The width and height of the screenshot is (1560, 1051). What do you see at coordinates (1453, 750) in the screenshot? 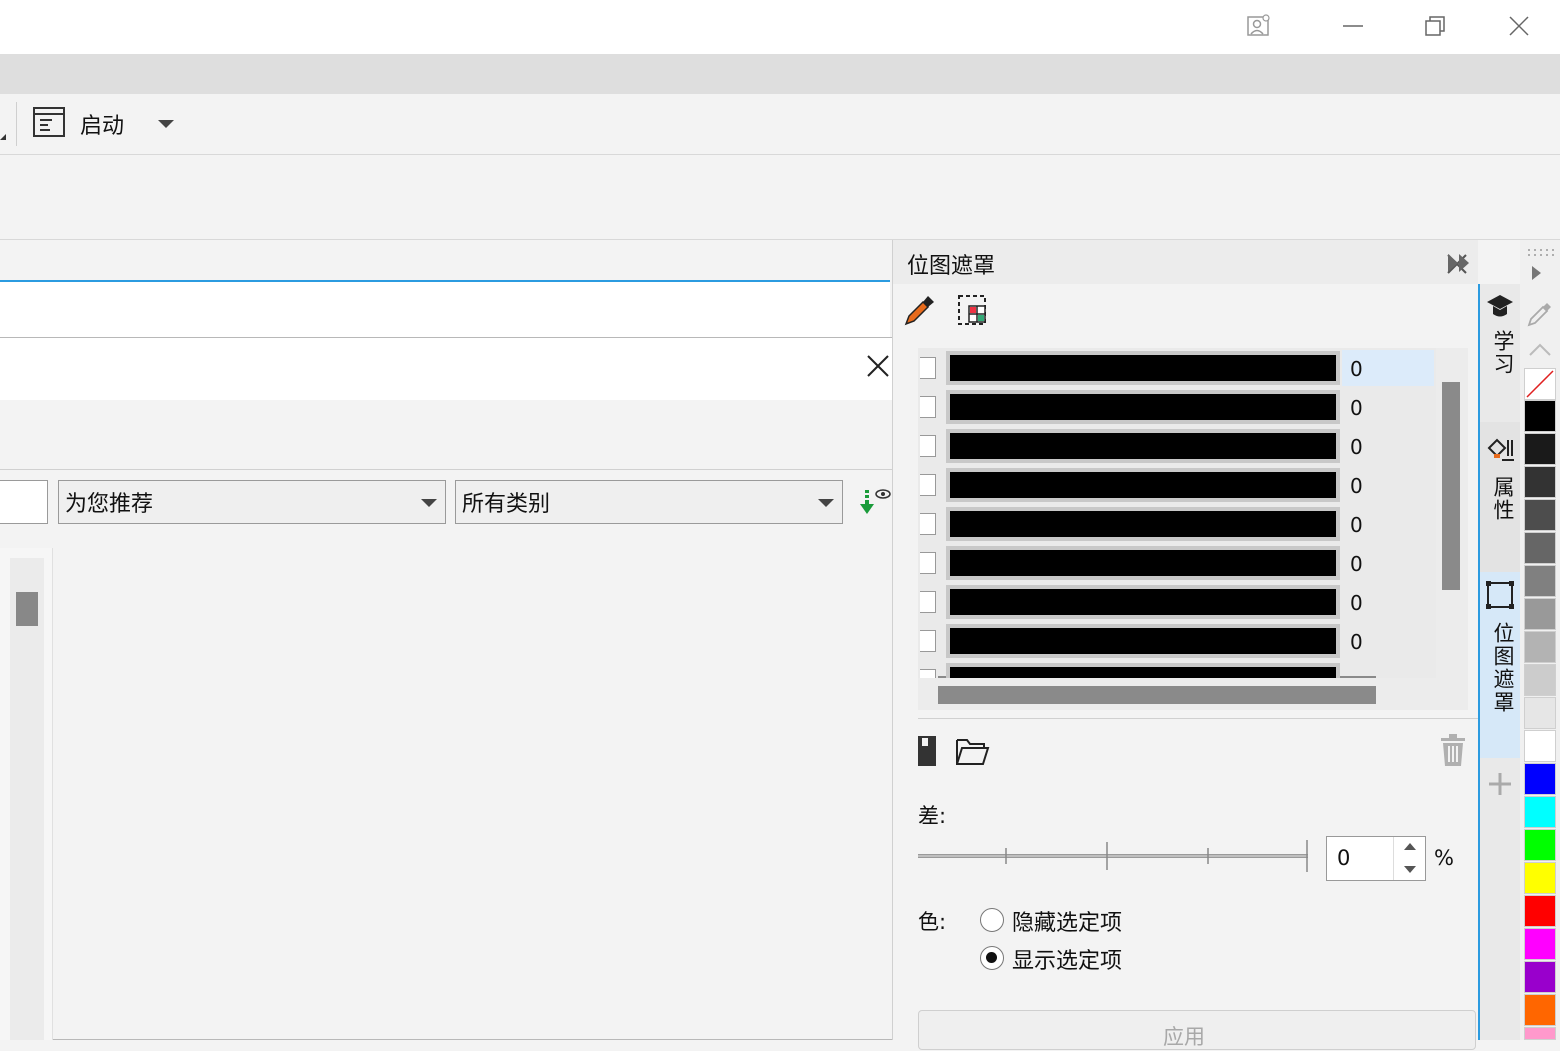
I see `trash-icon` at bounding box center [1453, 750].